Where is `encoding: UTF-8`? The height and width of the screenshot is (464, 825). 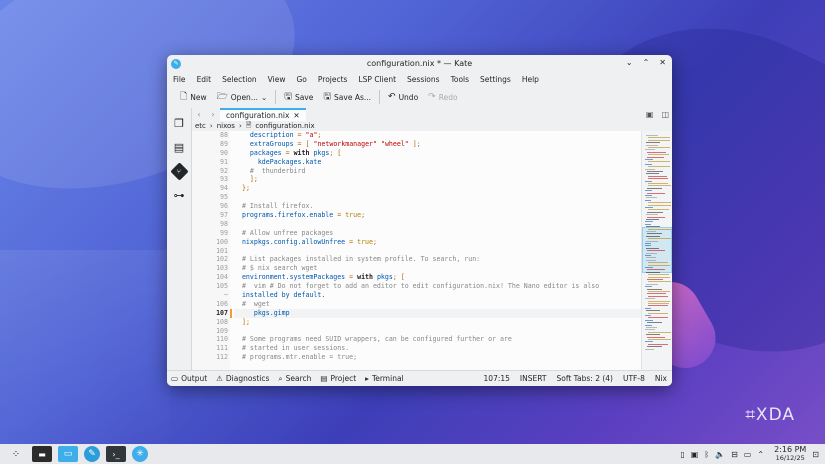
encoding: UTF-8 is located at coordinates (634, 378).